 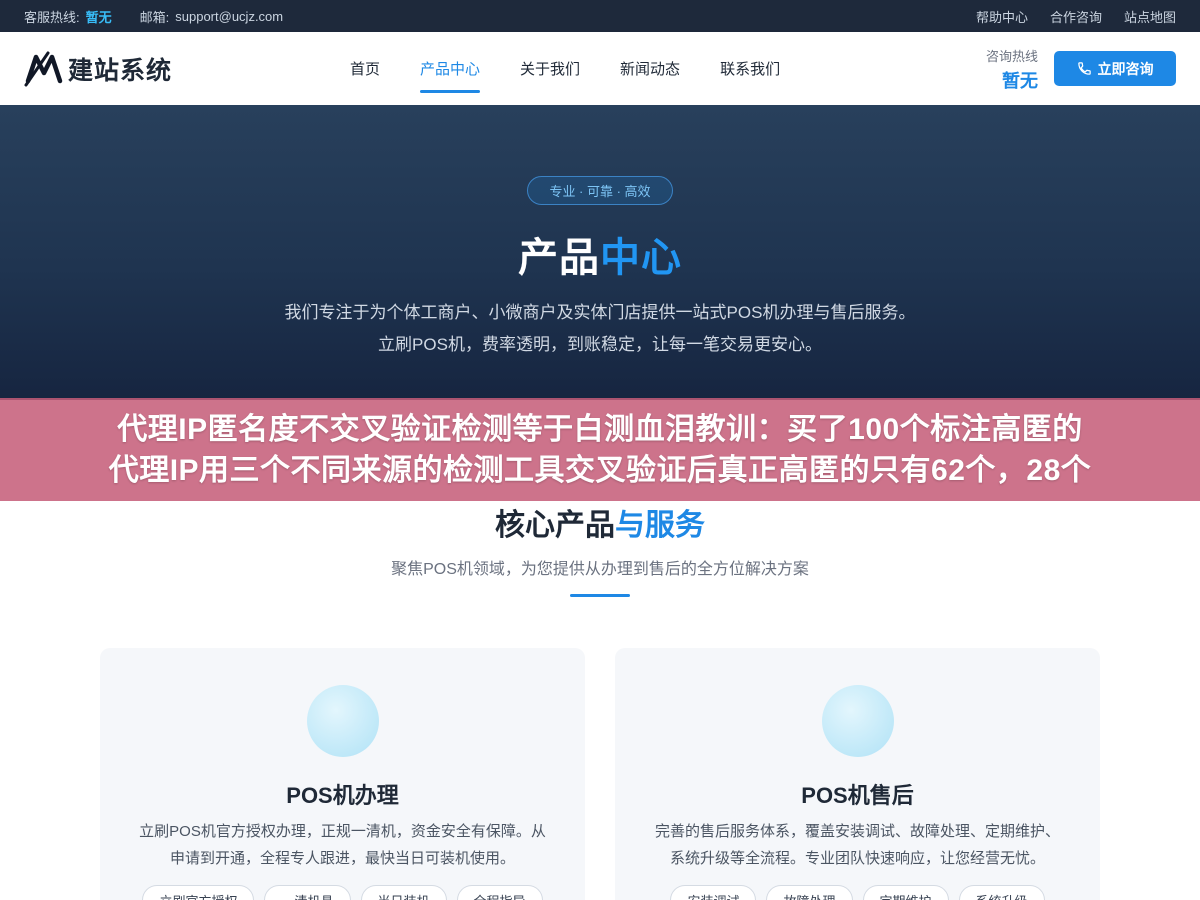 I want to click on card-tags: 立刷官方授权 一清机具 当日装机 全程指导, so click(x=342, y=892).